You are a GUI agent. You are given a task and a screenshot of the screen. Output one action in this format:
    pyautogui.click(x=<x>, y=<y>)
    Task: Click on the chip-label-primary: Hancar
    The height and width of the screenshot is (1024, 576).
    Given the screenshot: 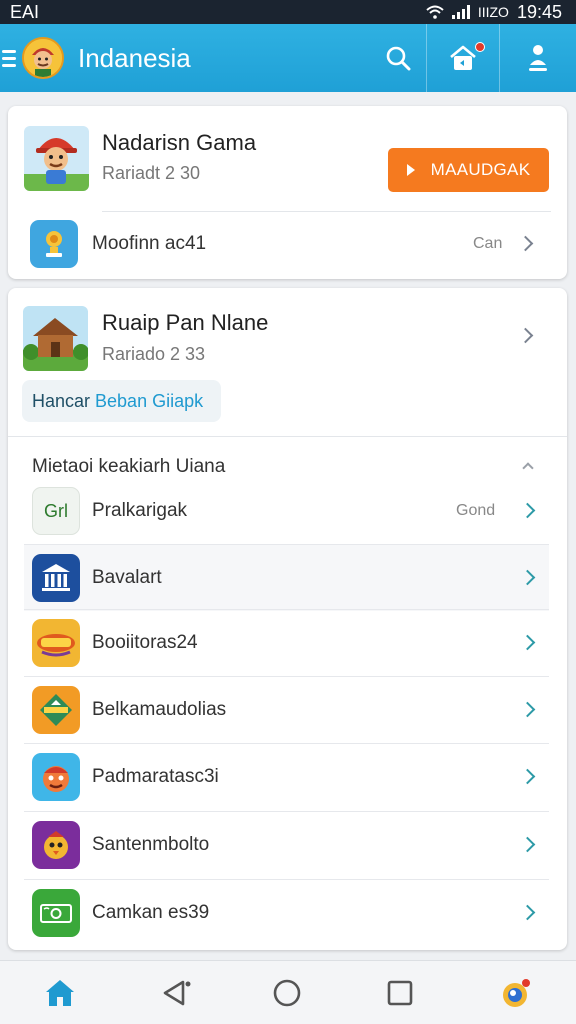 What is the action you would take?
    pyautogui.click(x=61, y=400)
    